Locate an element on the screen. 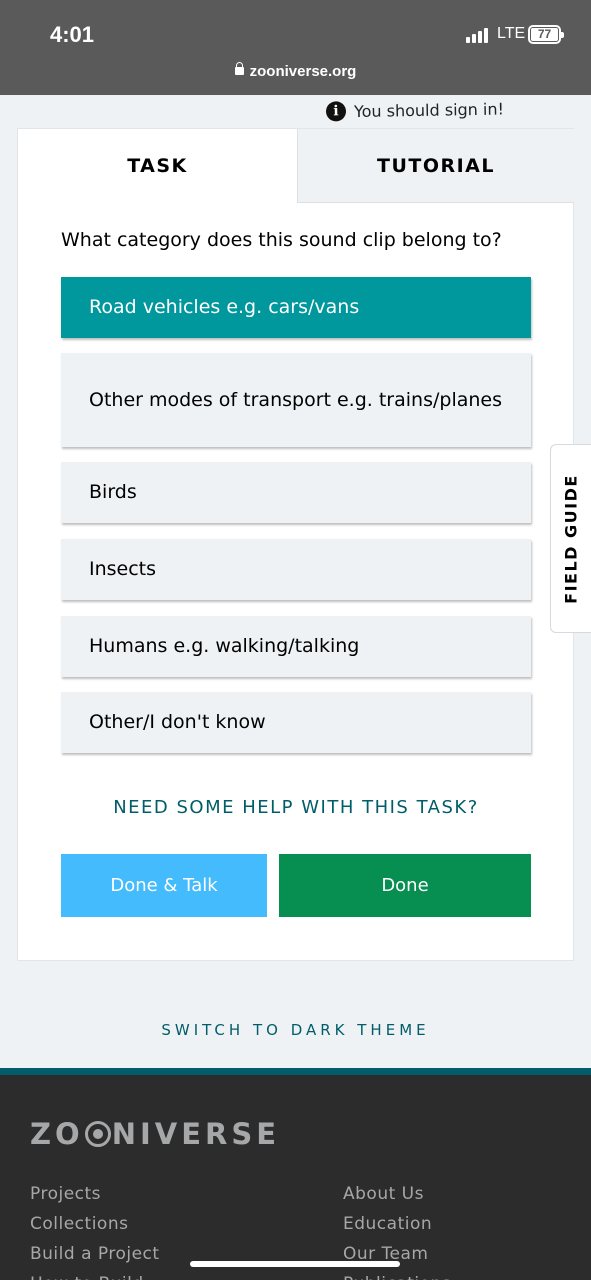  home-indicator is located at coordinates (295, 1264).